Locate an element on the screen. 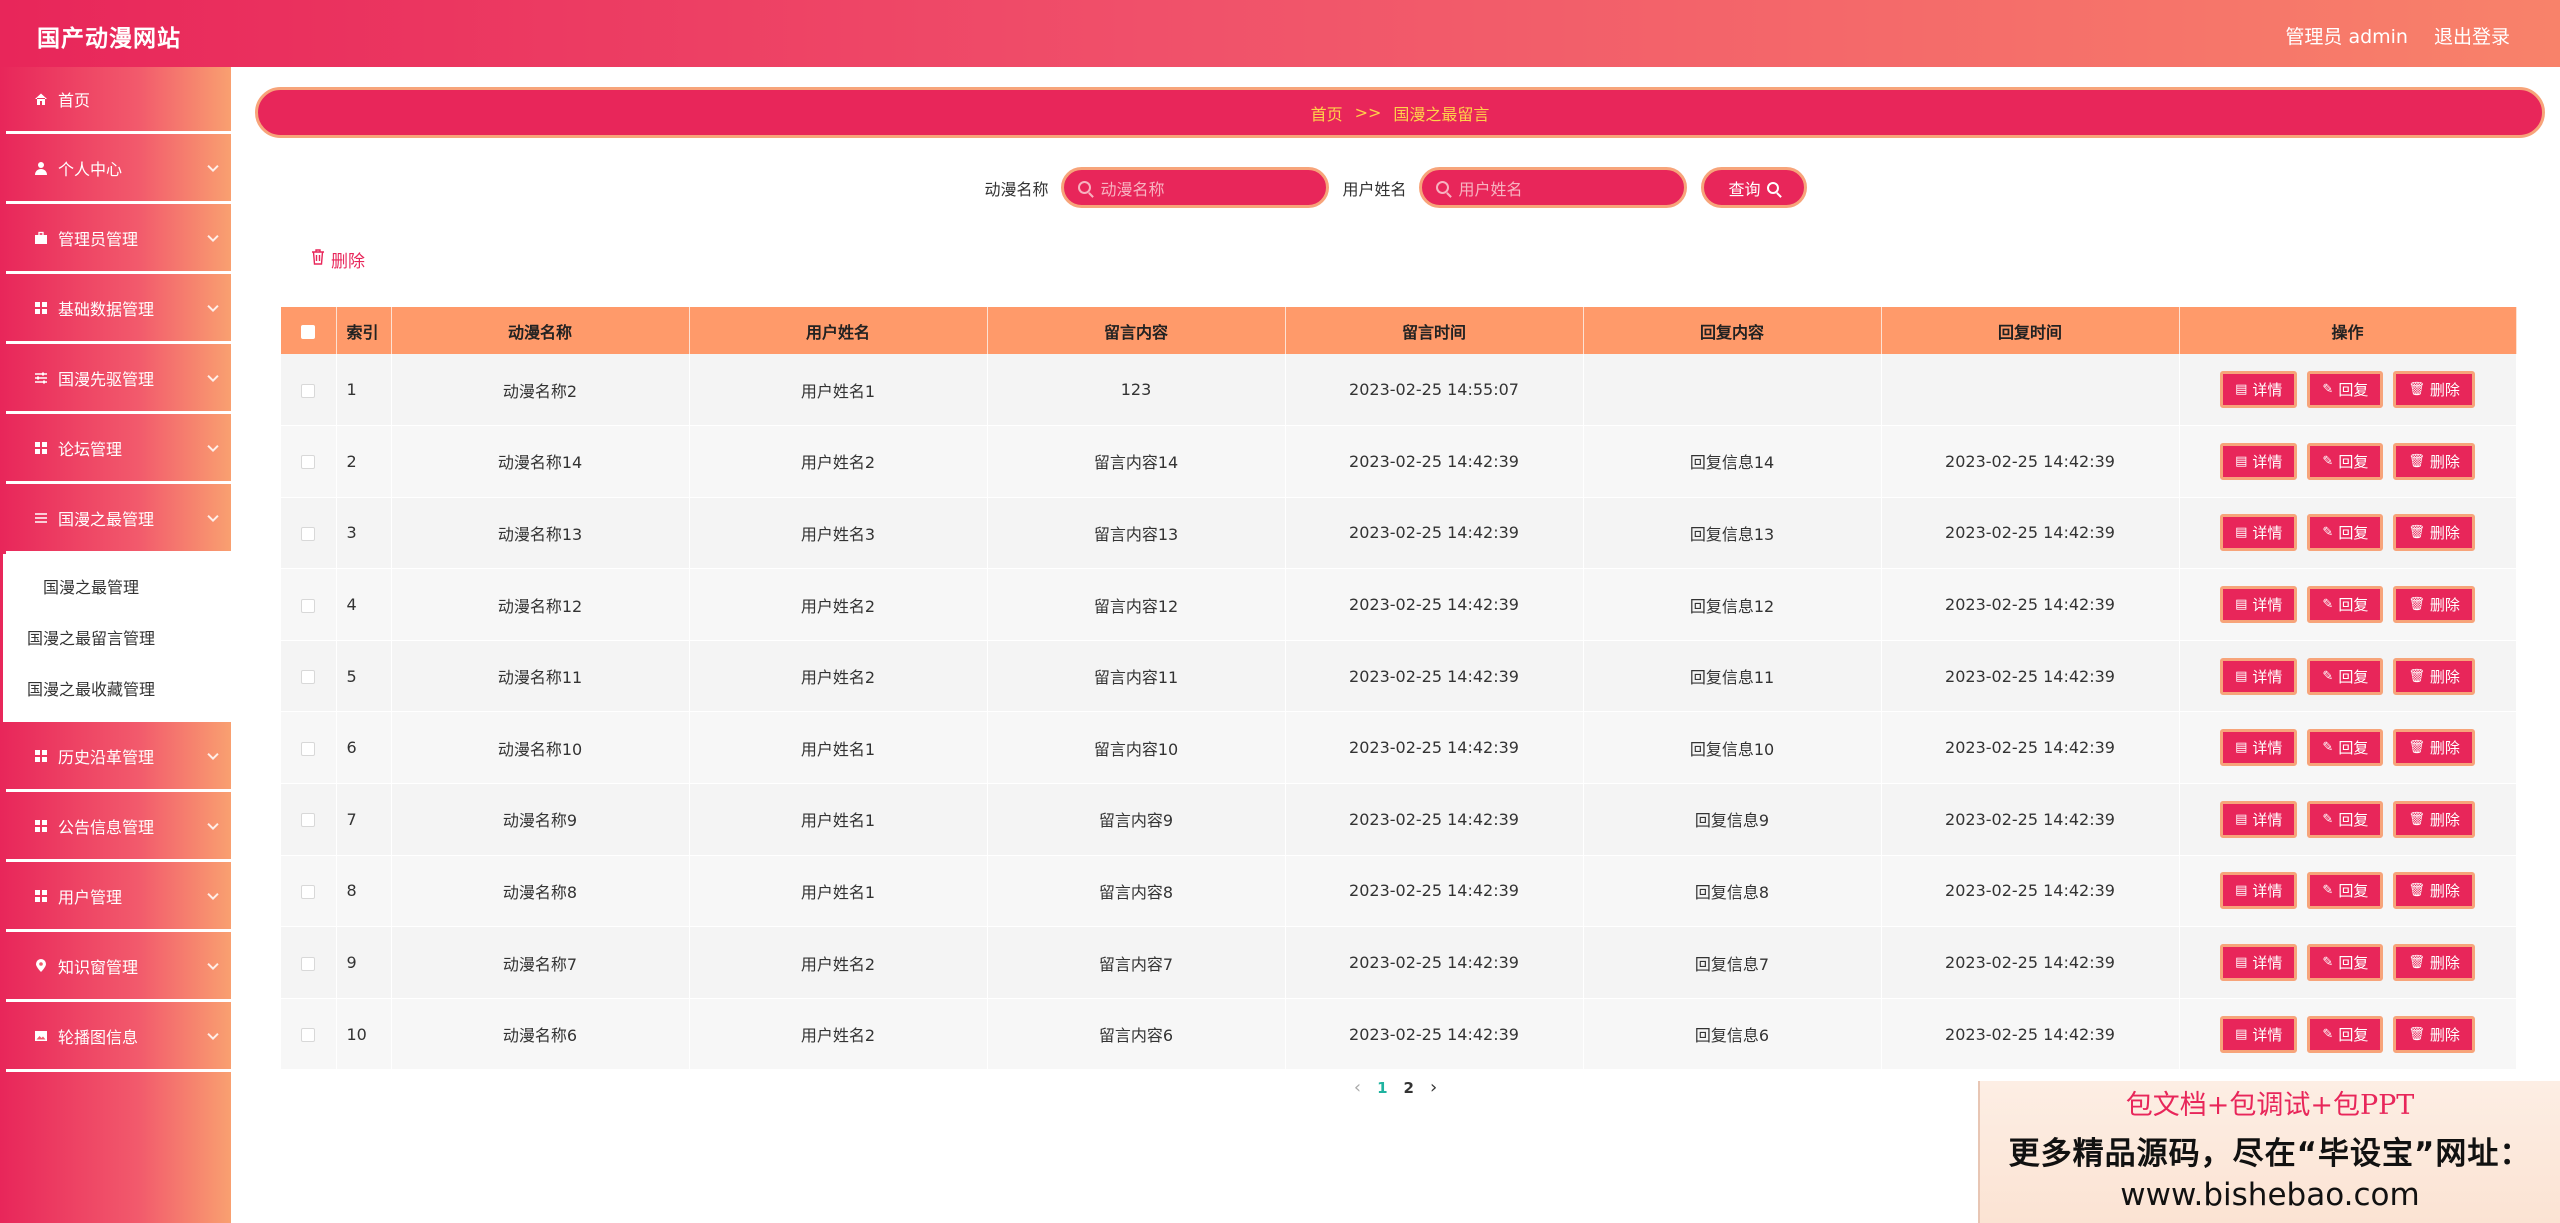  sidebar-item: 历史沿革管理 is located at coordinates (118, 757).